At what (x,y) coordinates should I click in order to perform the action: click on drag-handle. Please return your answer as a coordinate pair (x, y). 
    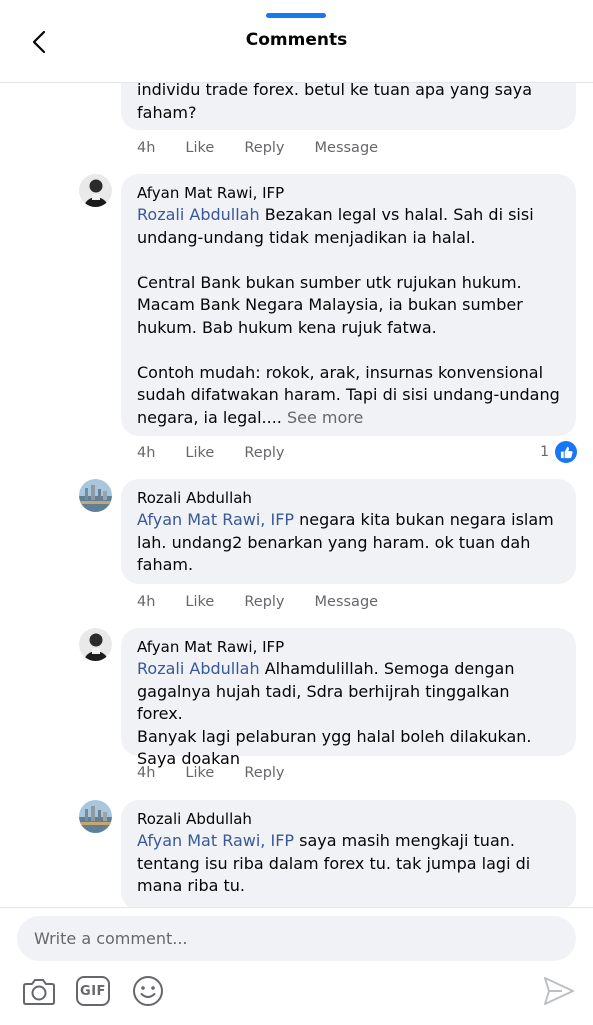
    Looking at the image, I should click on (296, 15).